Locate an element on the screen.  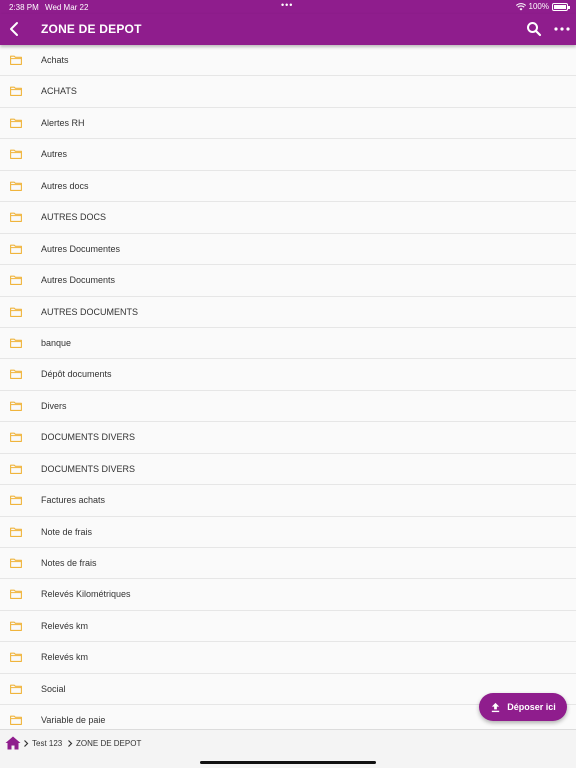
battery-percent: 100% is located at coordinates (538, 6).